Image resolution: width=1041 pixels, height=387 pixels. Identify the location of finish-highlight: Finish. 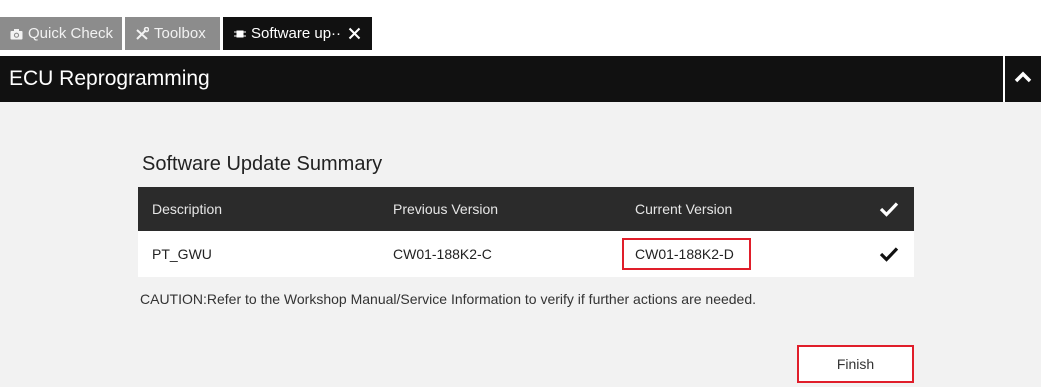
(855, 364).